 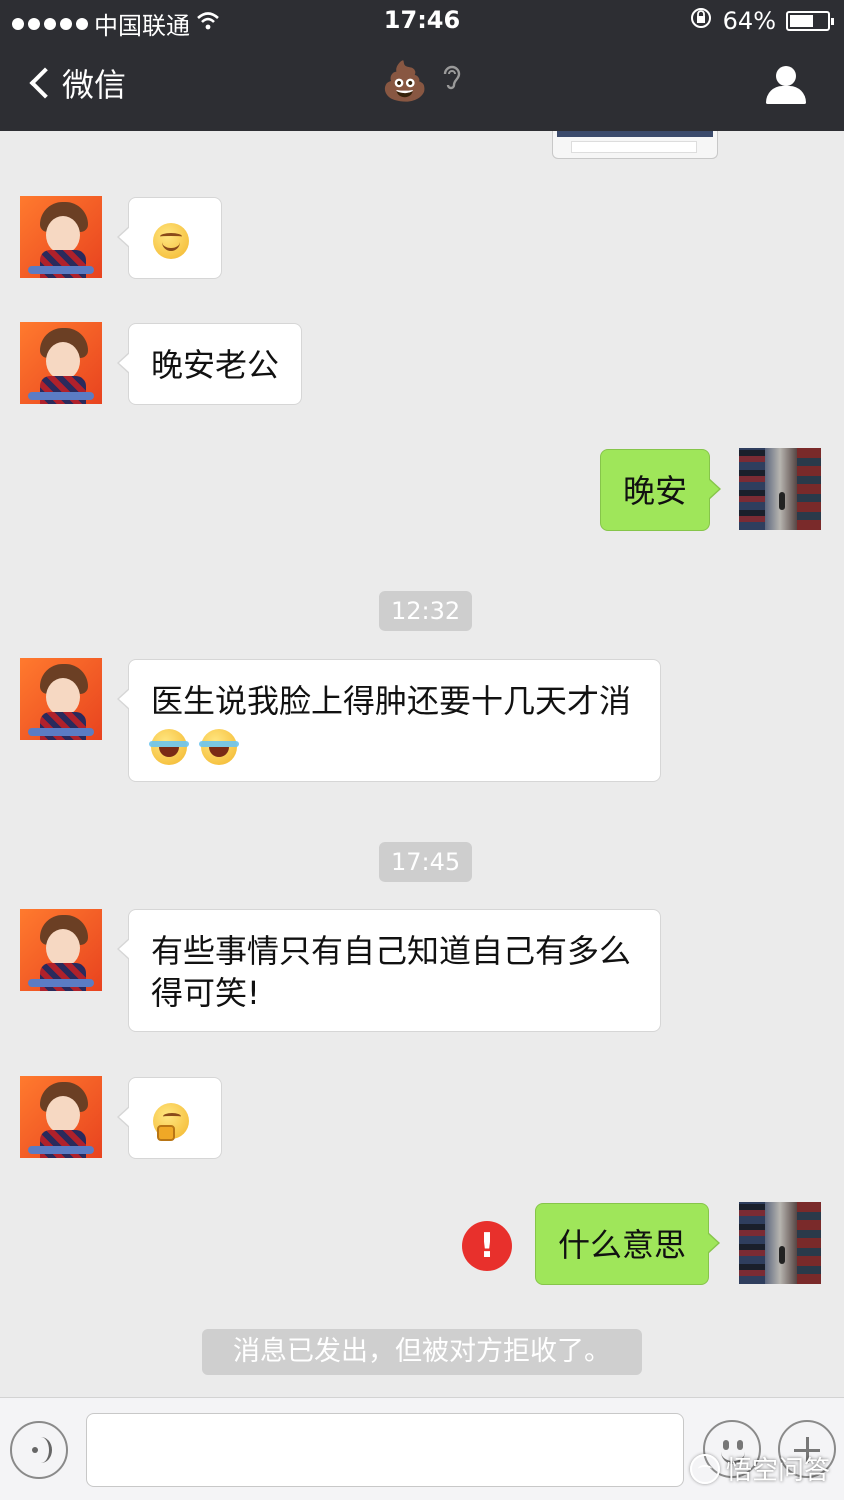 What do you see at coordinates (655, 491) in the screenshot?
I see `message-text: 晚安` at bounding box center [655, 491].